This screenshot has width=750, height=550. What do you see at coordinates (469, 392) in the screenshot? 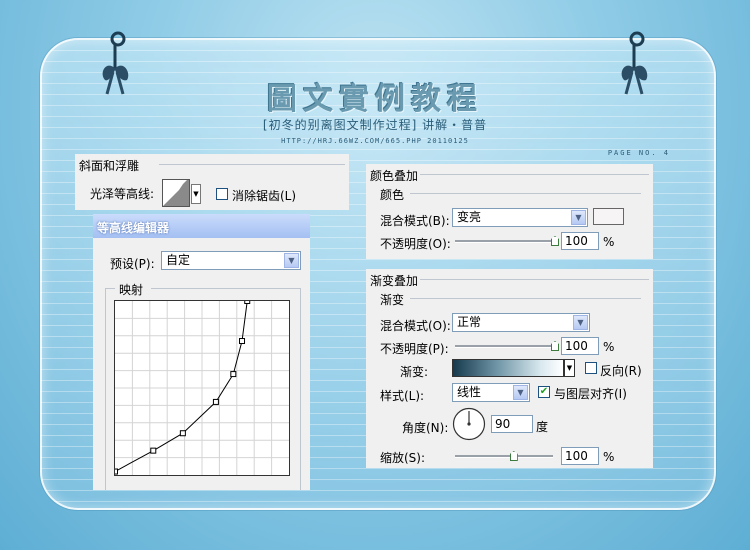
I see `style-value: 线性` at bounding box center [469, 392].